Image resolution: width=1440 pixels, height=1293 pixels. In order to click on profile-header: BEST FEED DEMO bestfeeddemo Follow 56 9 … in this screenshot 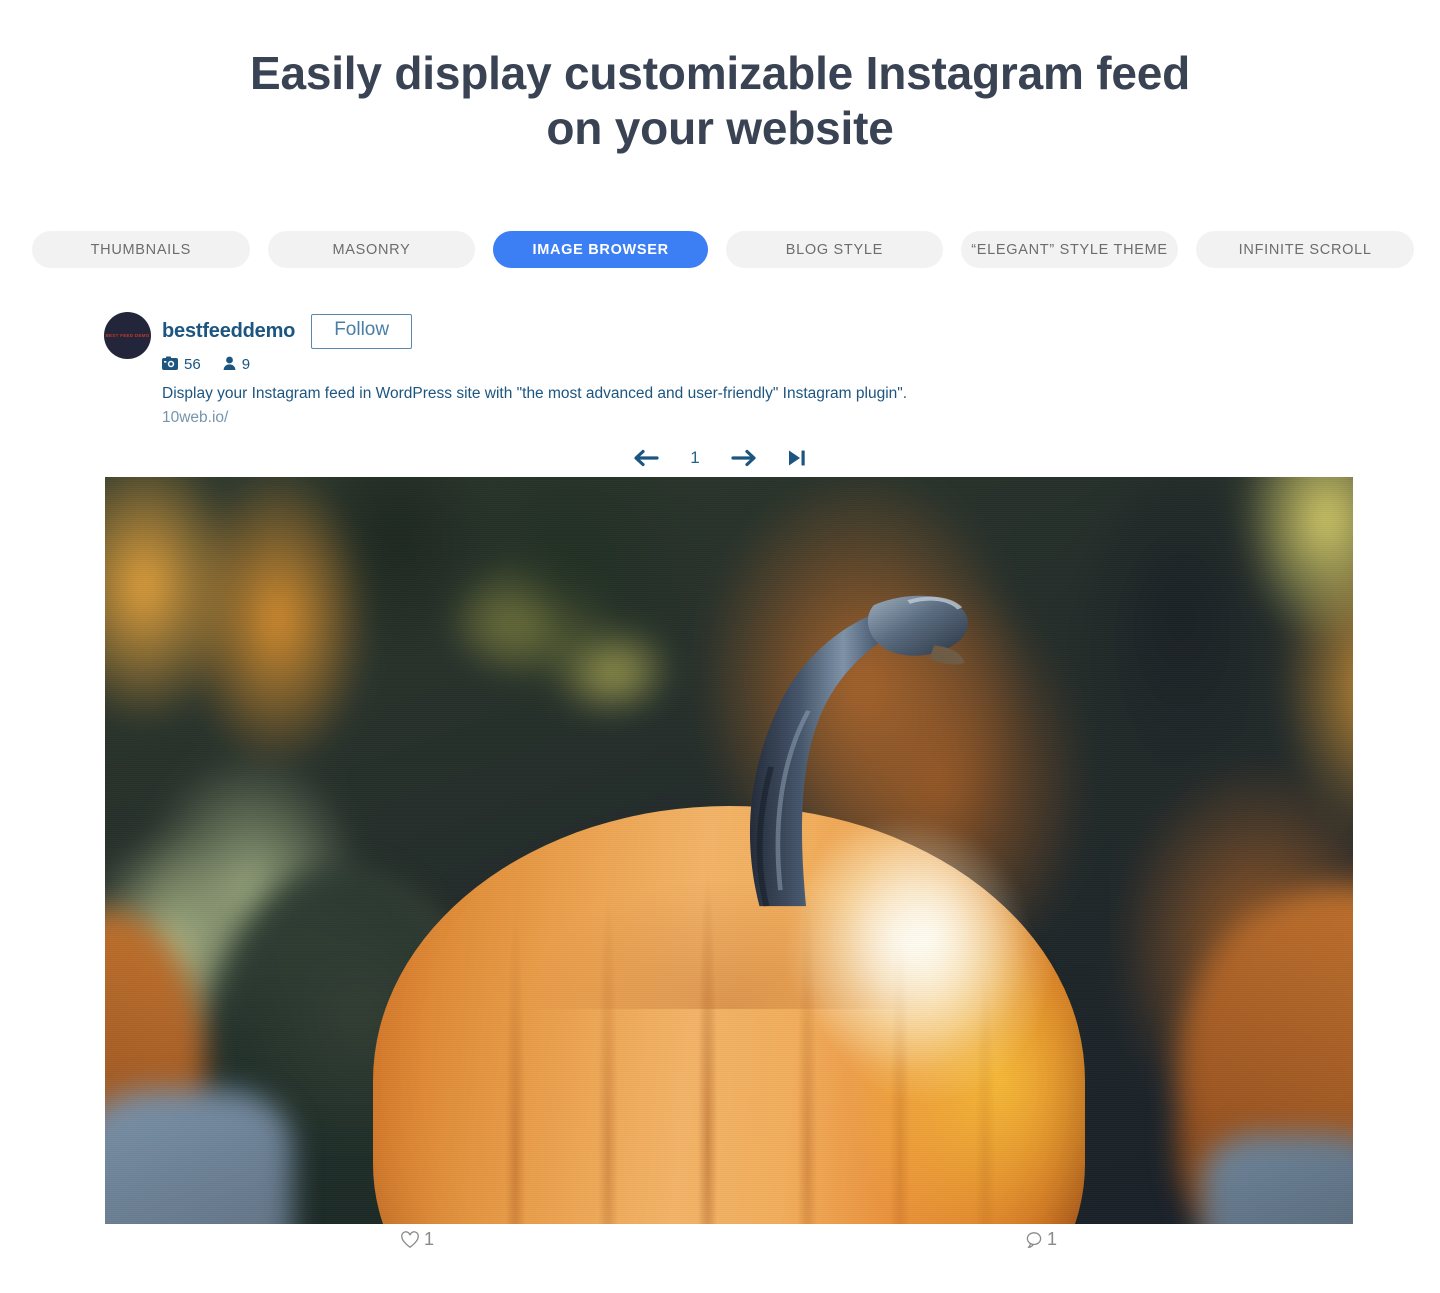, I will do `click(720, 365)`.